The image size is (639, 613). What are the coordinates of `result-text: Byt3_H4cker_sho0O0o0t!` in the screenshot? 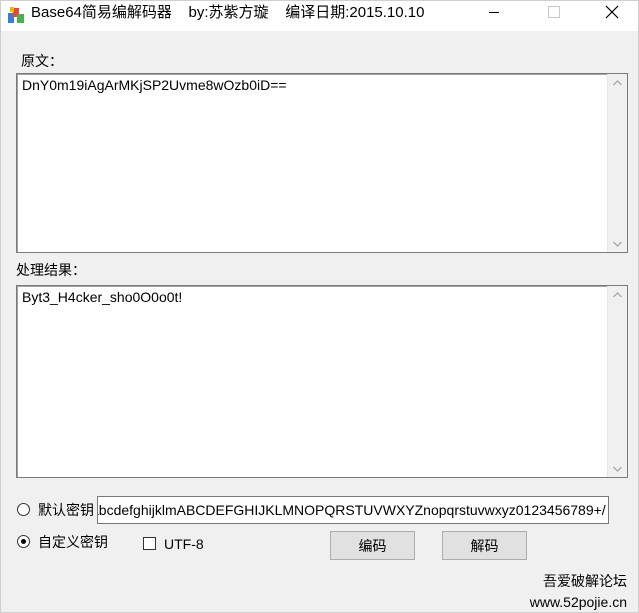 It's located at (102, 297).